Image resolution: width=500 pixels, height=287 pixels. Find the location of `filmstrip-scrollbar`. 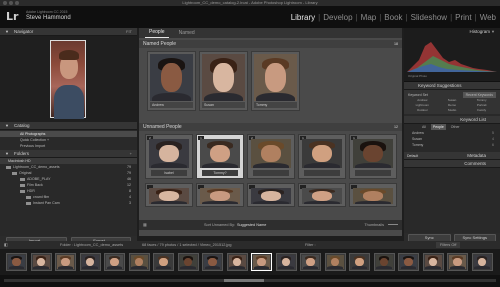

filmstrip-scrollbar is located at coordinates (250, 280).